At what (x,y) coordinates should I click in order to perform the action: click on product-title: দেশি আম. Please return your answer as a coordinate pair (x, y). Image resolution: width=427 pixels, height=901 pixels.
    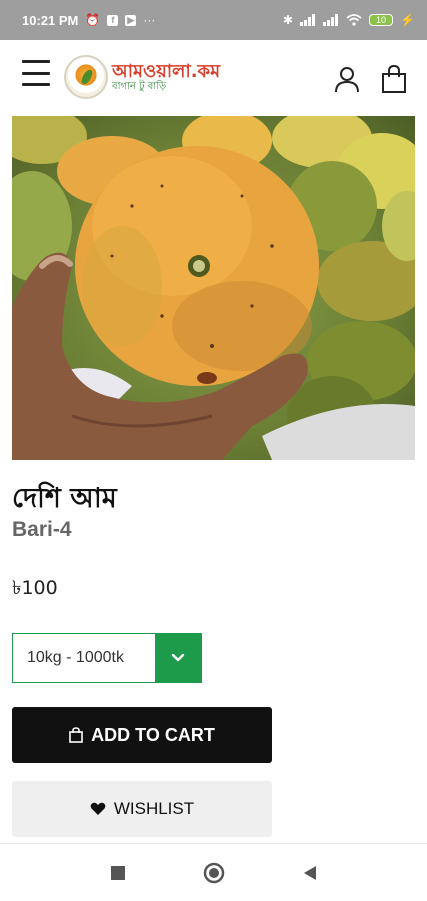
    Looking at the image, I should click on (64, 498).